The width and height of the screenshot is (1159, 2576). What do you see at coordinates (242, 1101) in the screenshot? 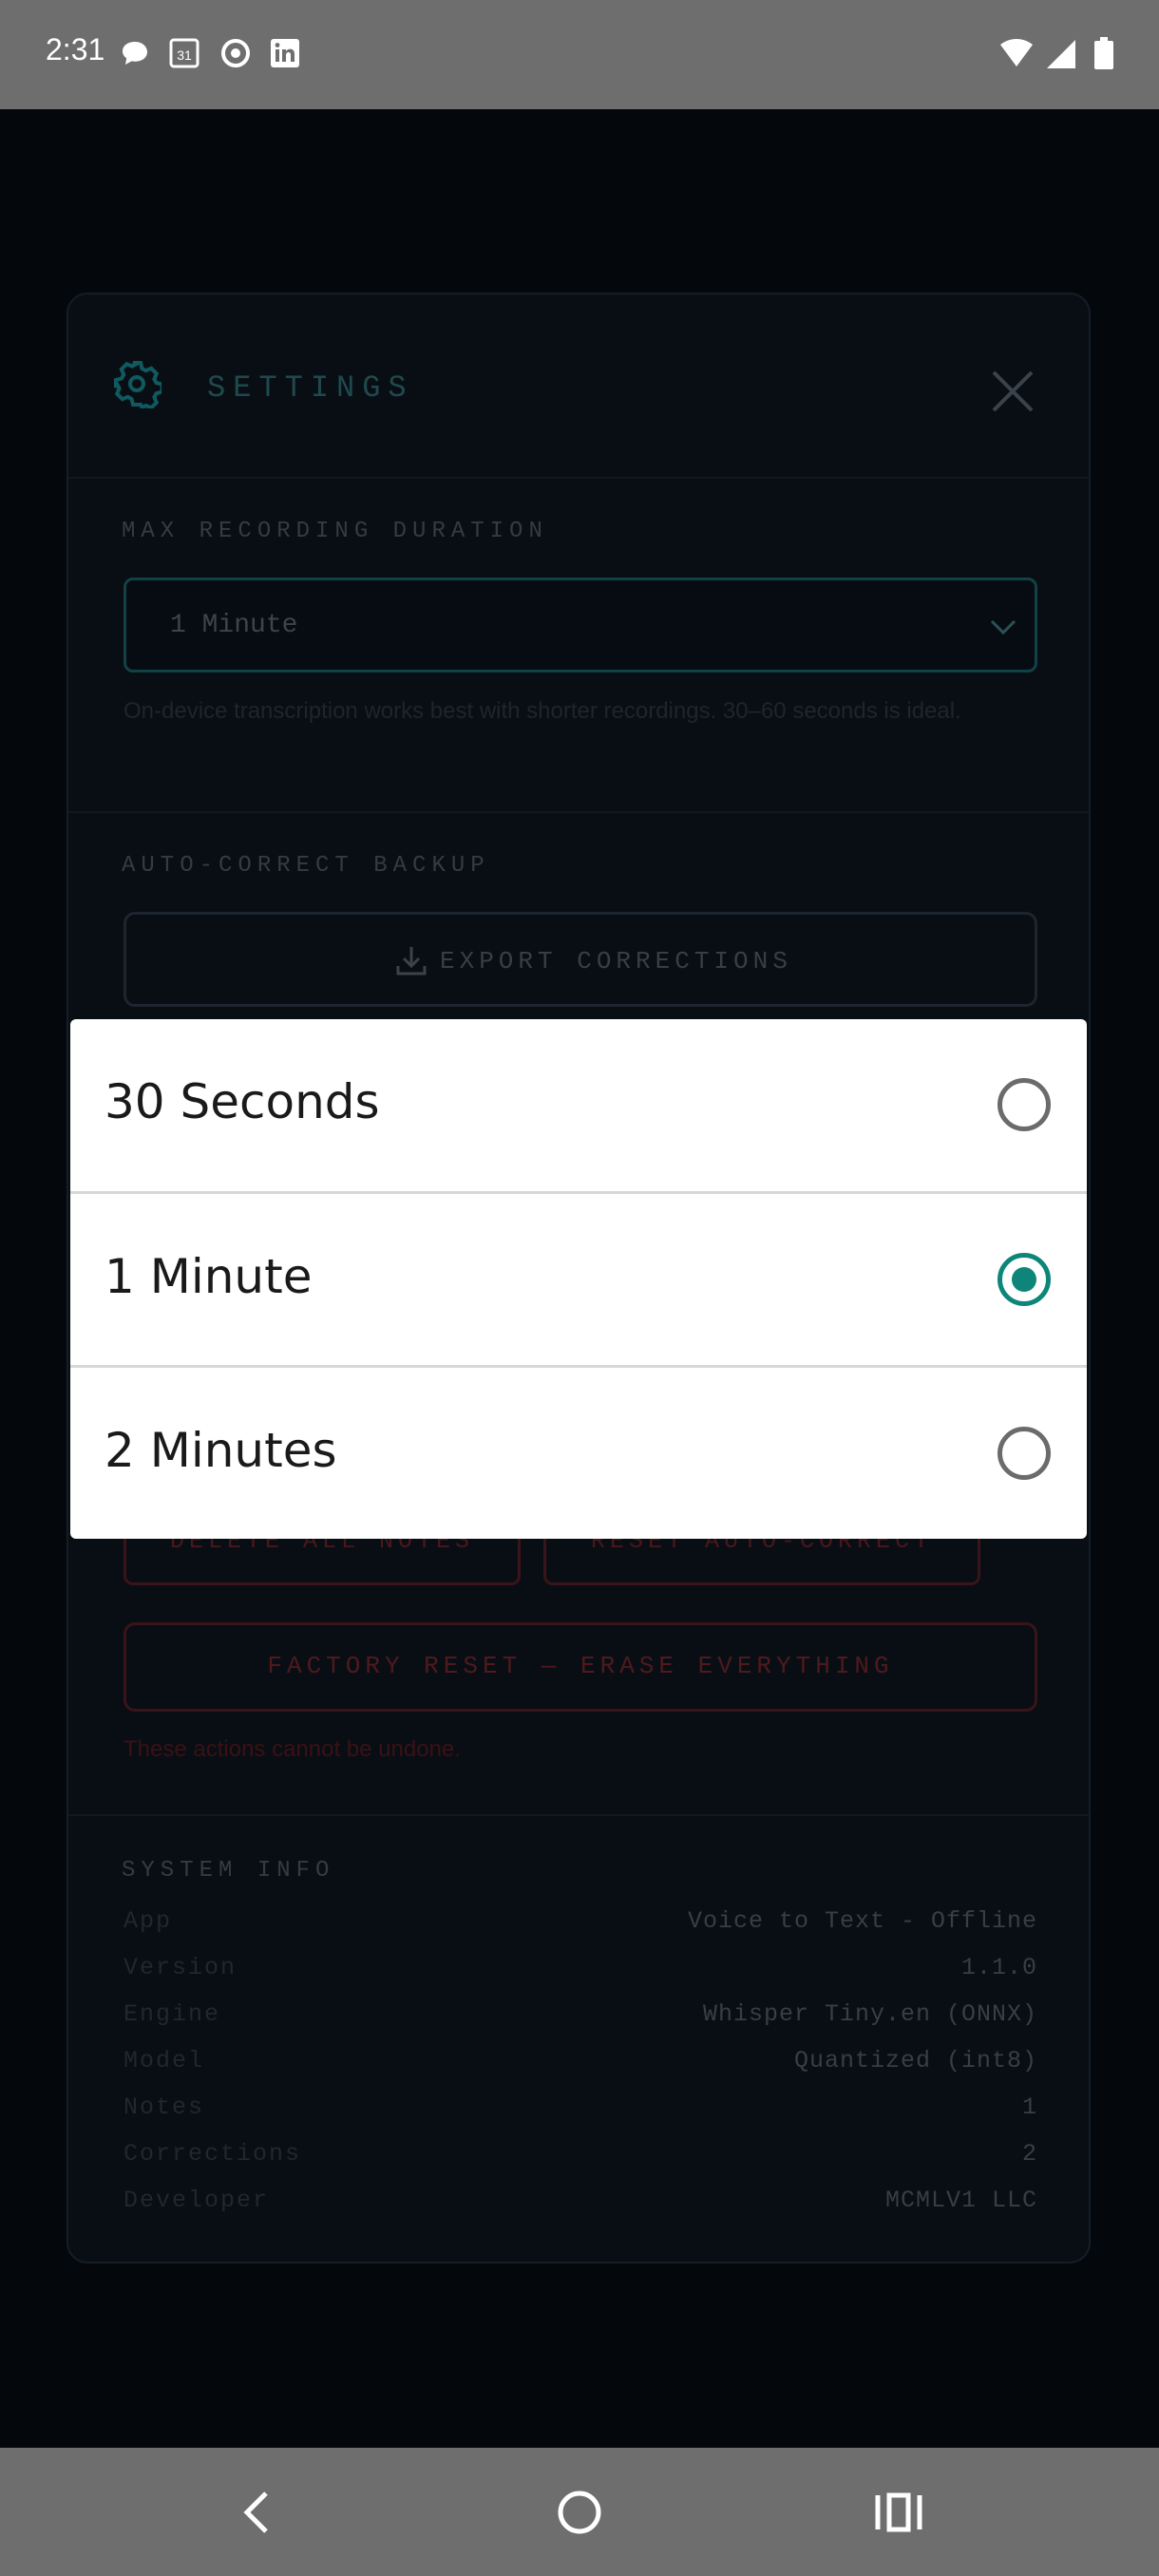
I see `picker-option-label: 30 Seconds` at bounding box center [242, 1101].